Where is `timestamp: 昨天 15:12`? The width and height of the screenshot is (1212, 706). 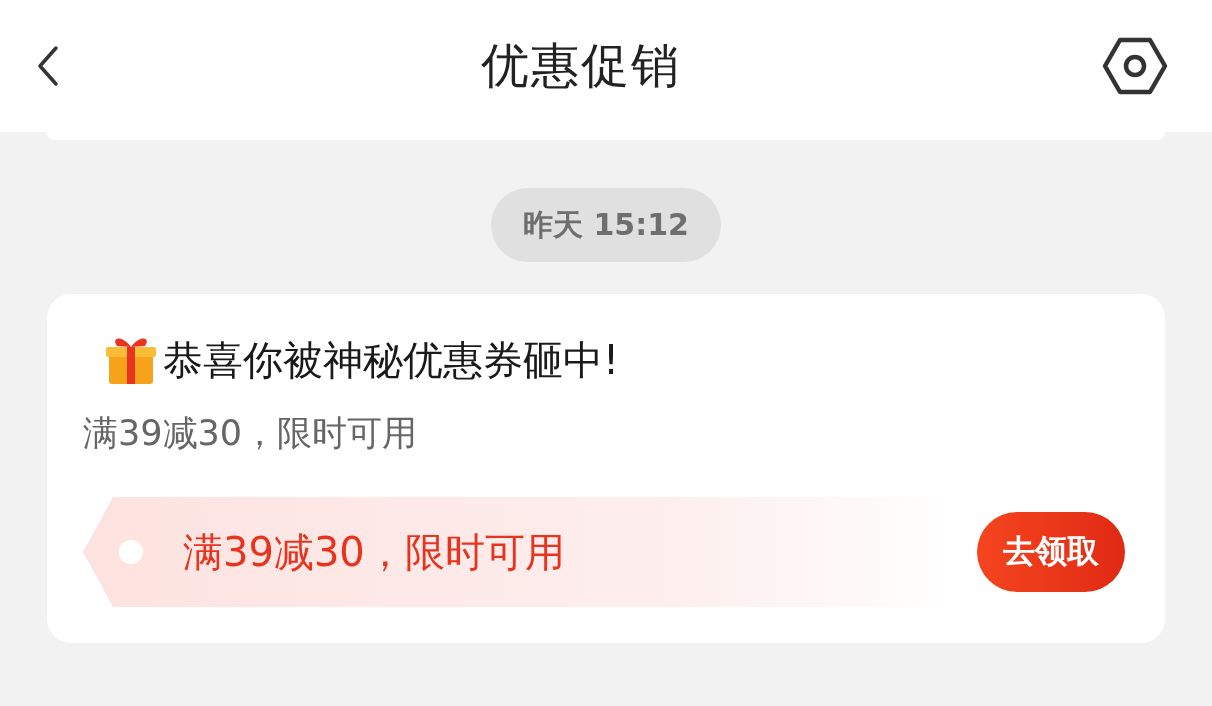 timestamp: 昨天 15:12 is located at coordinates (606, 225).